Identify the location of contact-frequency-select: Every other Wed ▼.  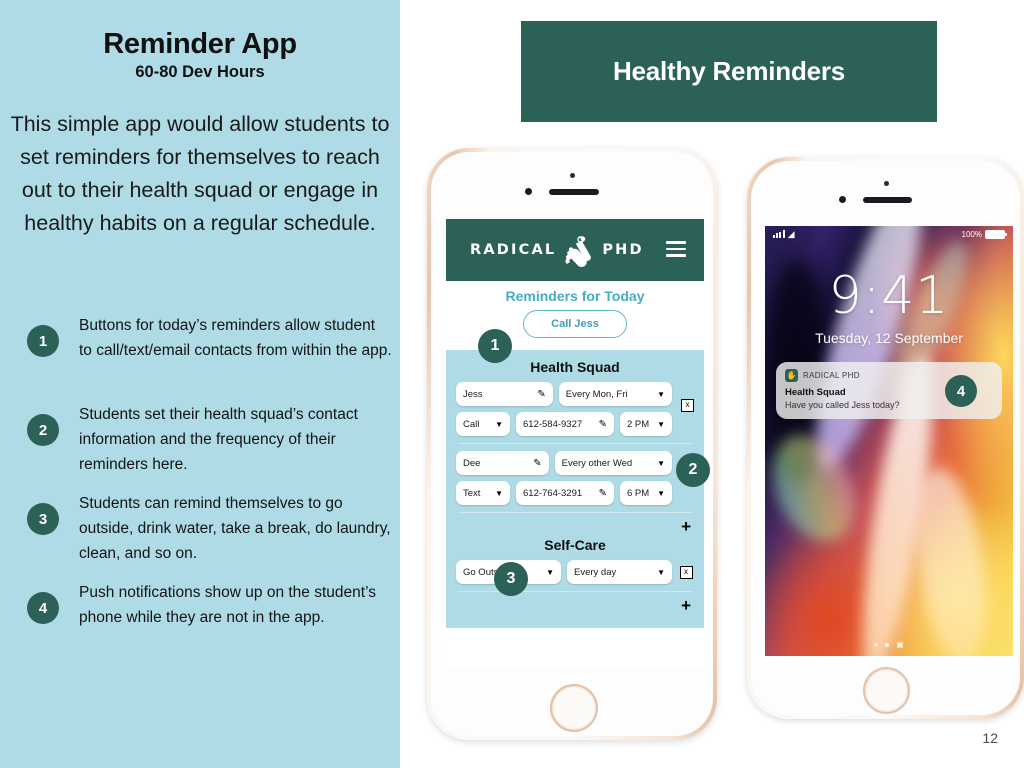
(613, 463).